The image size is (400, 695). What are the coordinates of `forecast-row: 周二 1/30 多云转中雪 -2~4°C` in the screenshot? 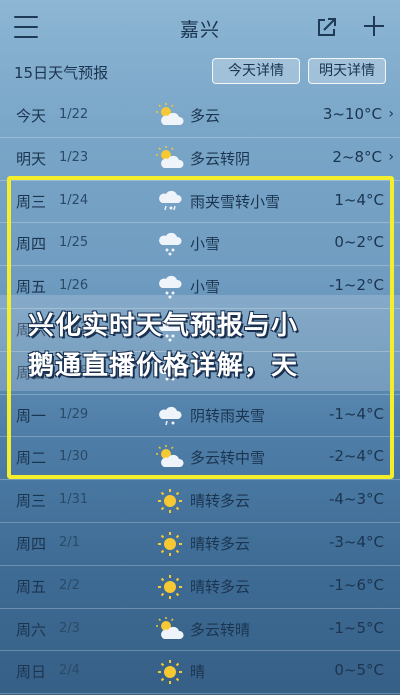 It's located at (200, 459).